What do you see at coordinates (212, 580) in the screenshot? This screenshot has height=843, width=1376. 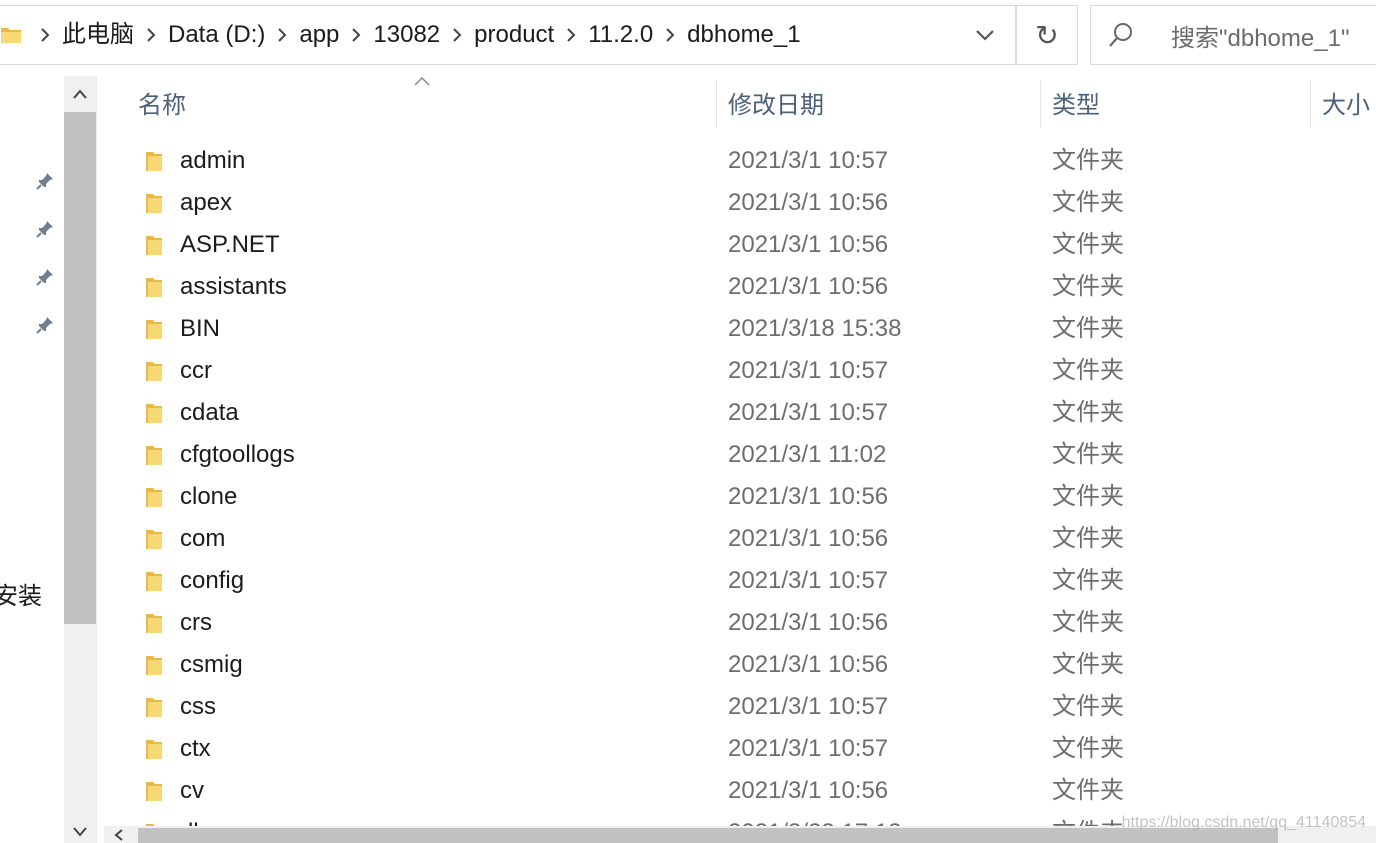 I see `file-name: config` at bounding box center [212, 580].